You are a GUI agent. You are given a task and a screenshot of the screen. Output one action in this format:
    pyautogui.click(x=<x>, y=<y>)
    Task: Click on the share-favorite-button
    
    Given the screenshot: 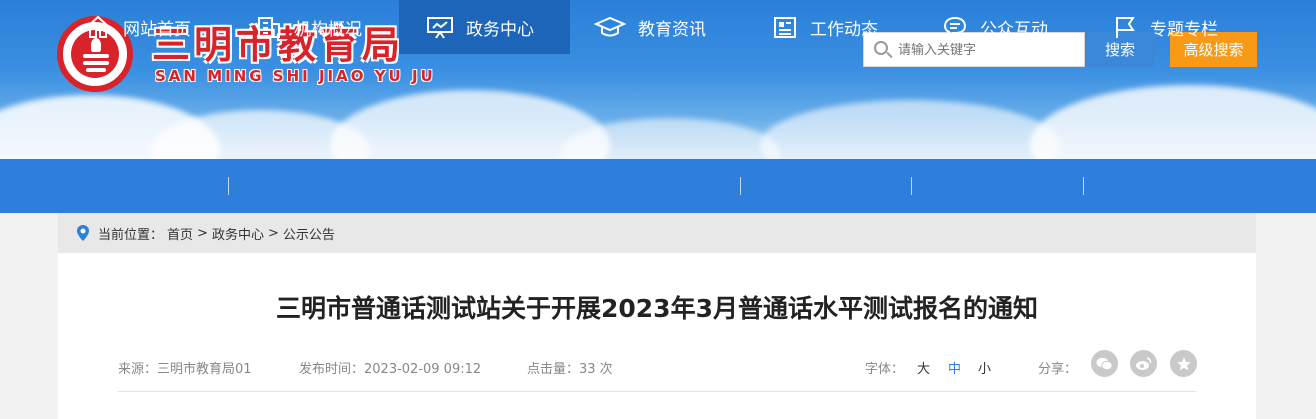 What is the action you would take?
    pyautogui.click(x=1183, y=363)
    